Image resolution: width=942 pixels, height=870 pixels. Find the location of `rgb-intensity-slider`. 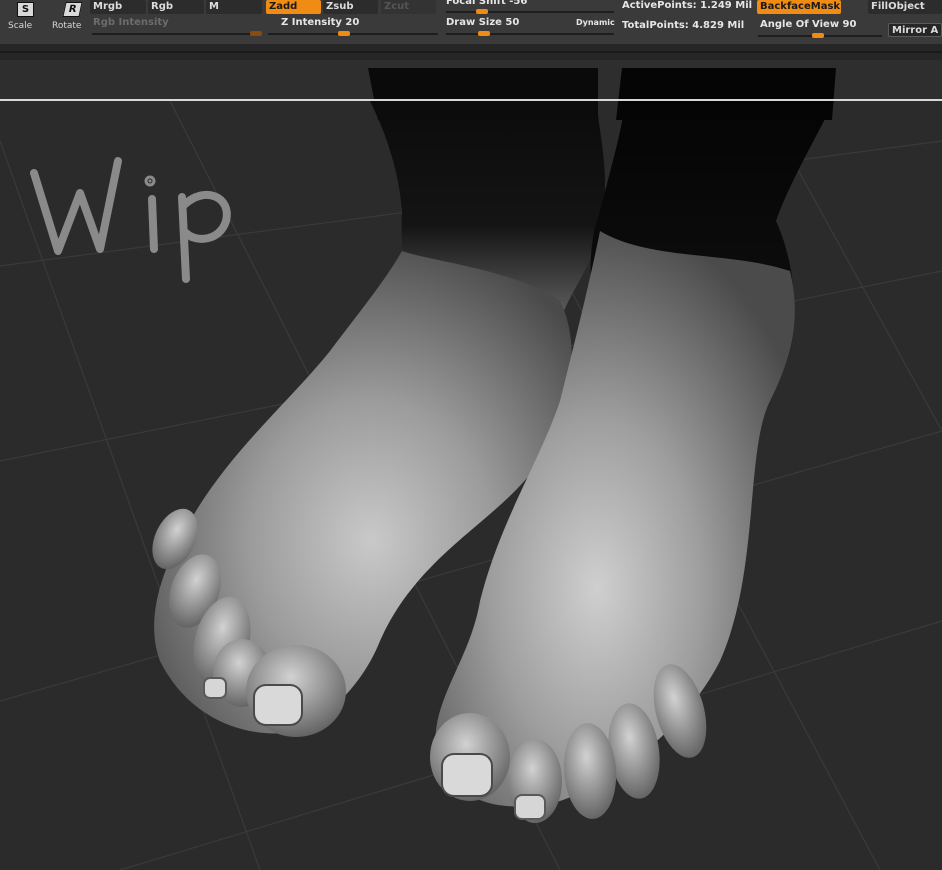

rgb-intensity-slider is located at coordinates (177, 33).